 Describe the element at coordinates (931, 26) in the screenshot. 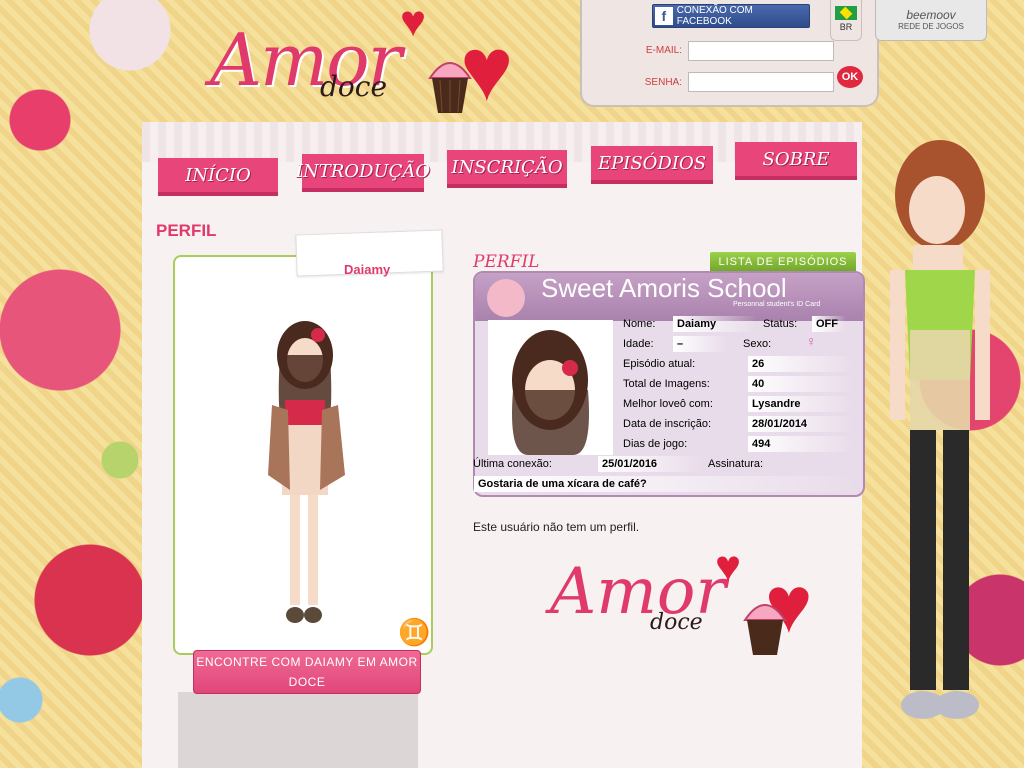

I see `network-label: REDE DE JOGOS` at that location.